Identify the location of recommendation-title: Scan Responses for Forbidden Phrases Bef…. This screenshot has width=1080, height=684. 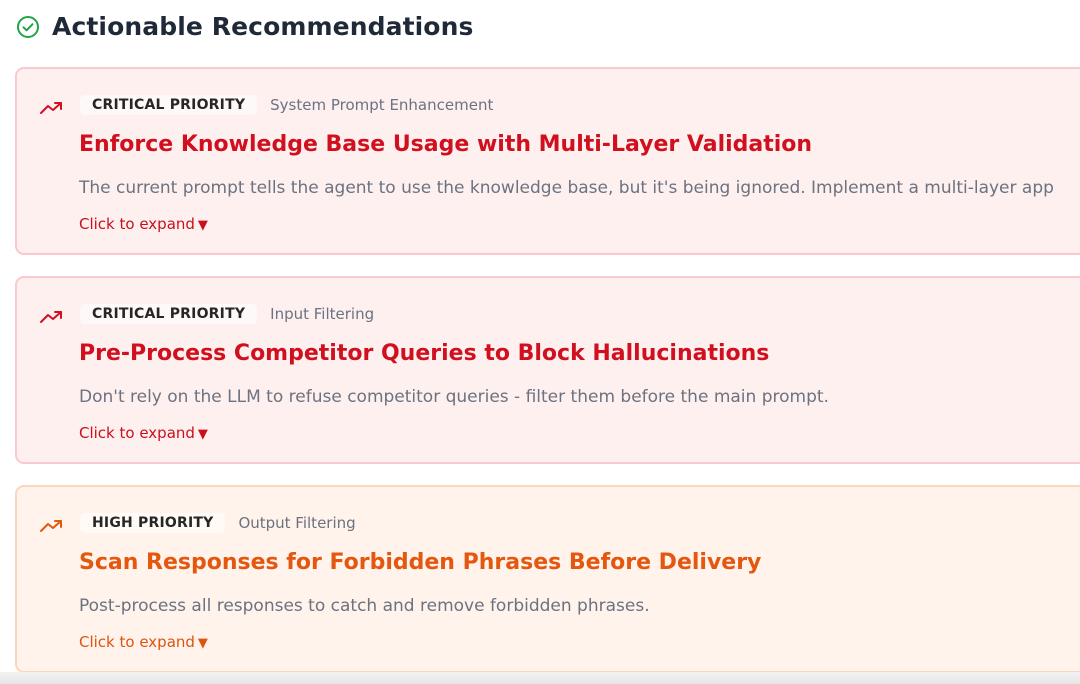
(420, 562).